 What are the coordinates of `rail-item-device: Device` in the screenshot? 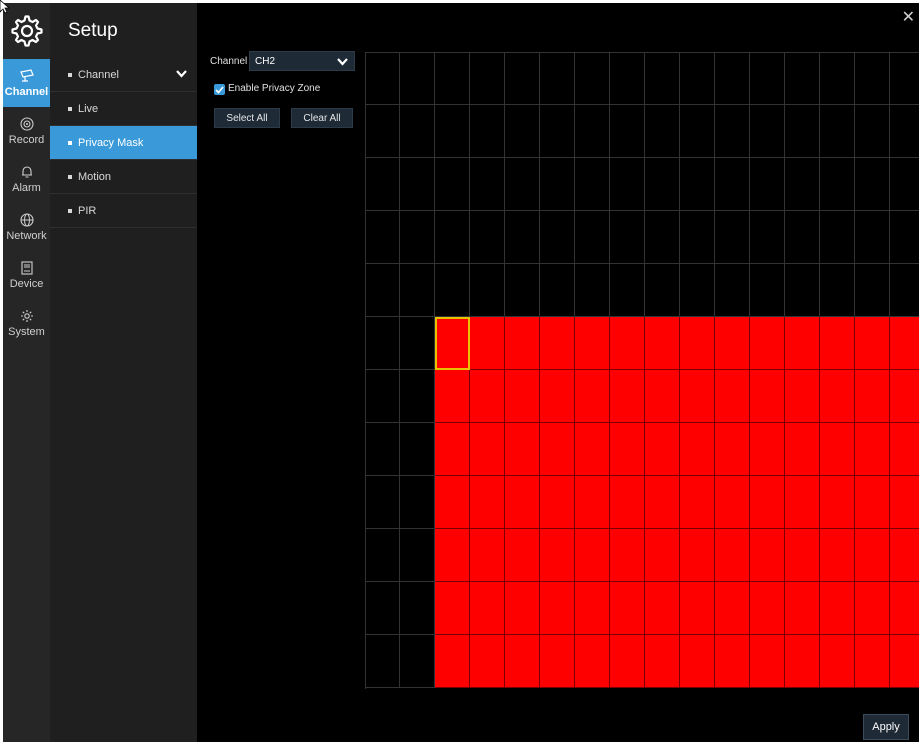 It's located at (26, 275).